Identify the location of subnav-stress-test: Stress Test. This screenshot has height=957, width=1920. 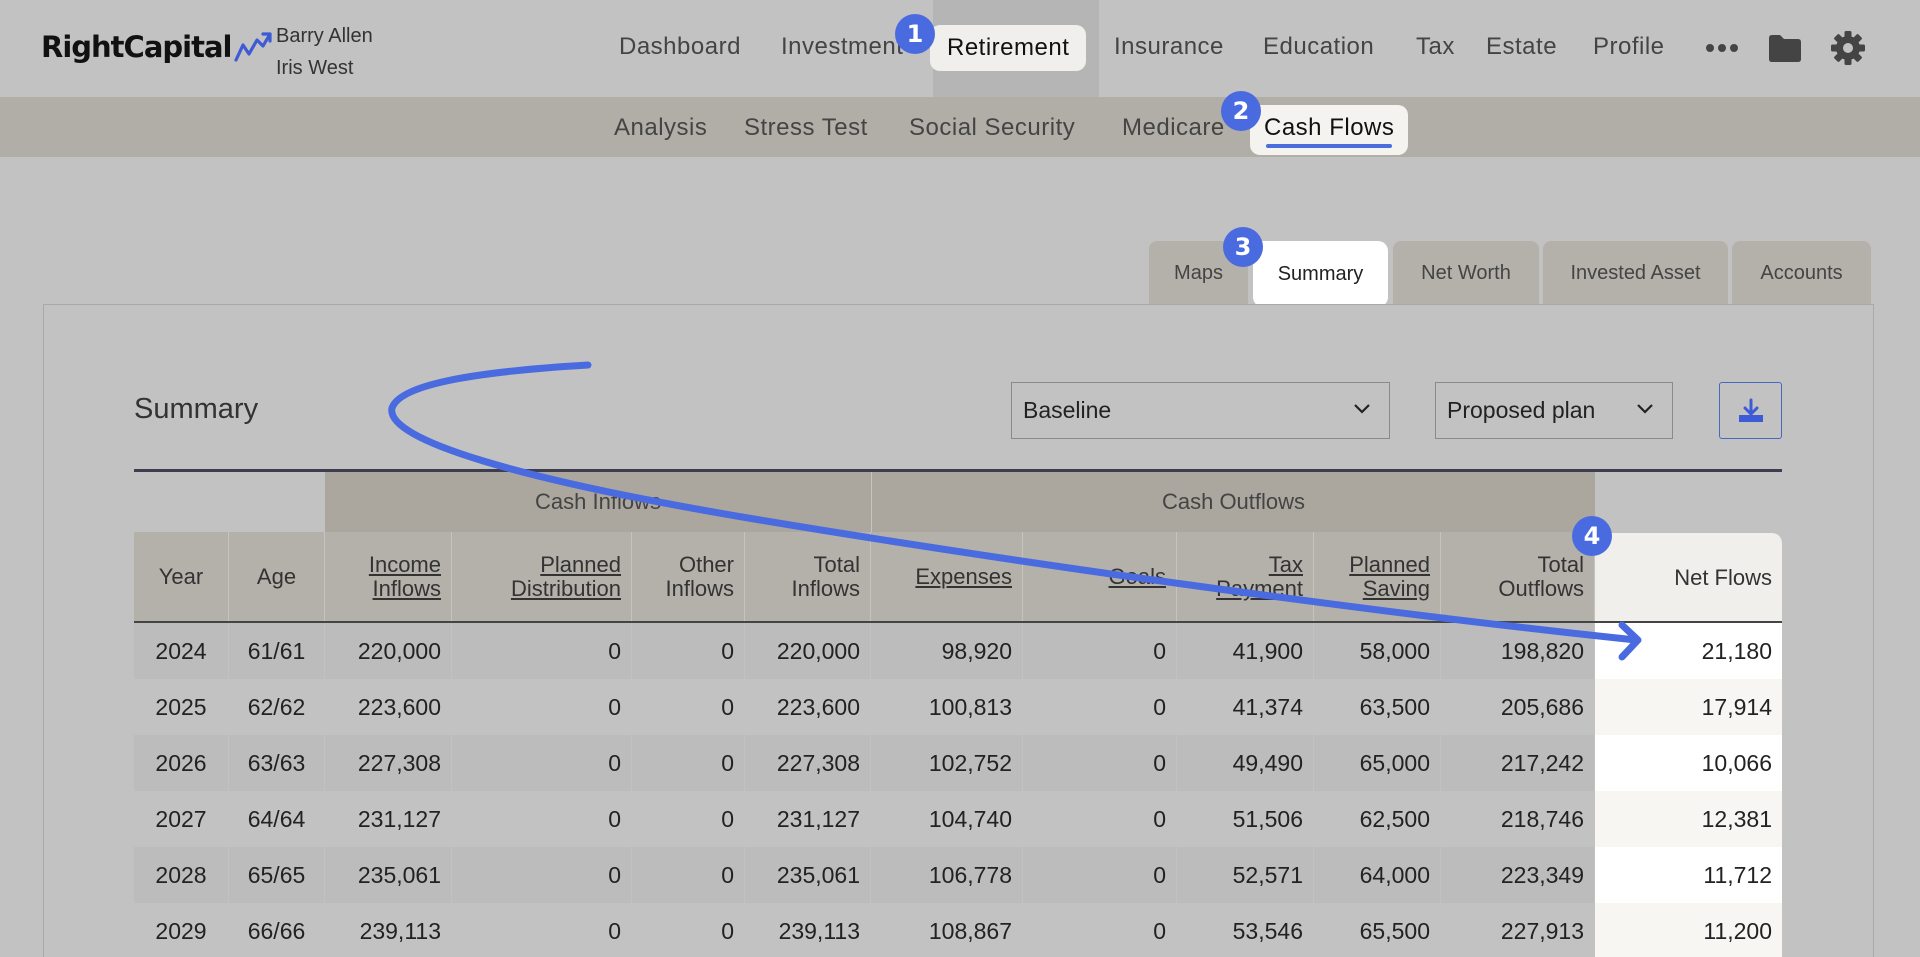
(806, 128).